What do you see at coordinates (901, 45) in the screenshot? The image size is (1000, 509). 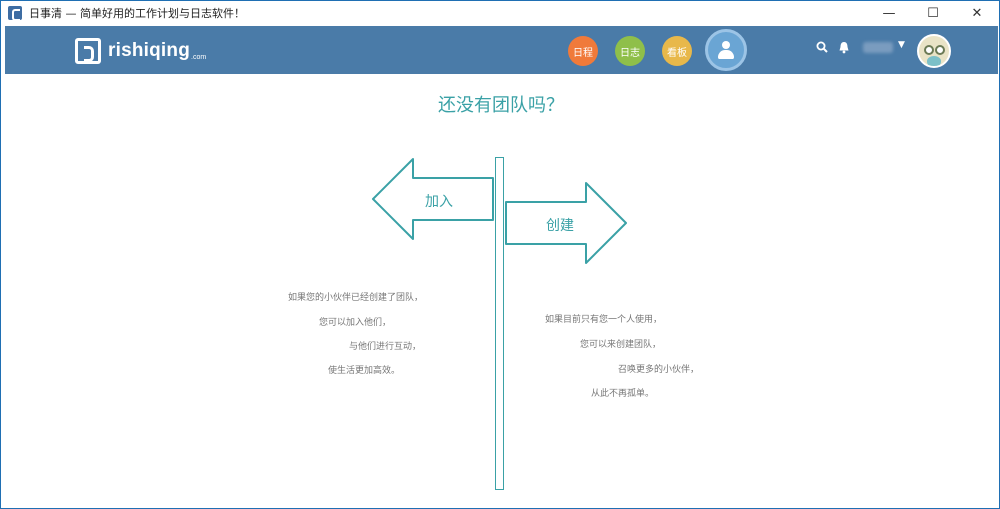 I see `caret-down-icon: ▼` at bounding box center [901, 45].